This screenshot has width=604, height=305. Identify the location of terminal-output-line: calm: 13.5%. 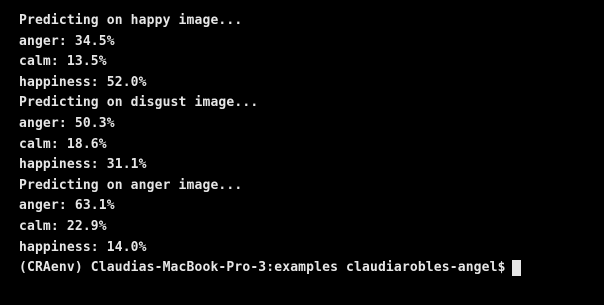
(63, 62).